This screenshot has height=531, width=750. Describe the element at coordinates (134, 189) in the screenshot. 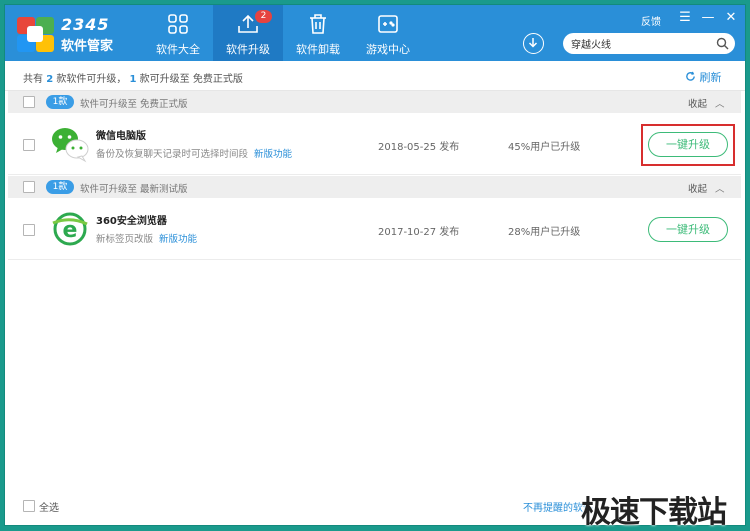

I see `group-title: 软件可升级至 最新测试版` at that location.